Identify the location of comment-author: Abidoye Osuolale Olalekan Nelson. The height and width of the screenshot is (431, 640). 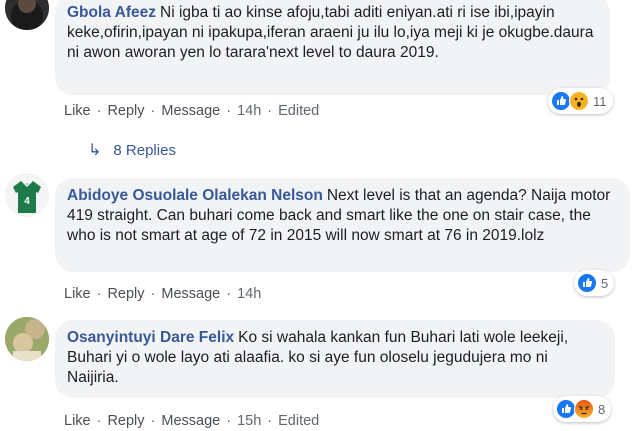
(195, 195).